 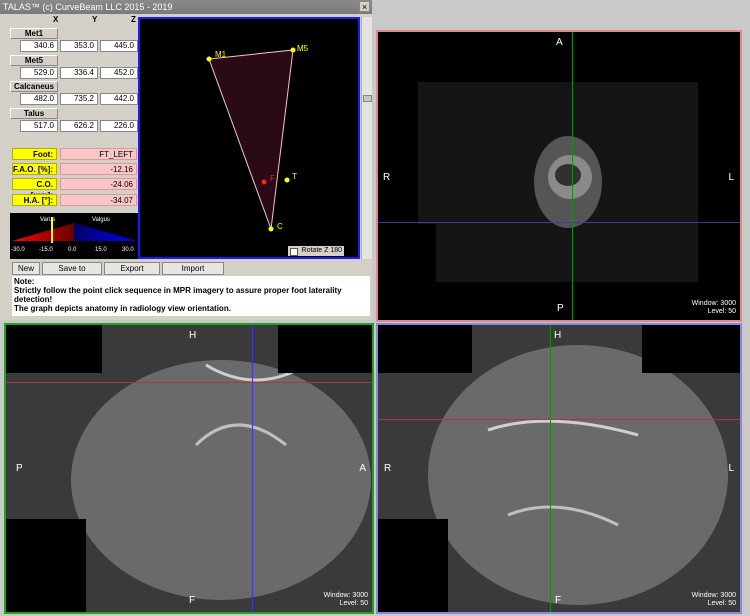 I want to click on rotate-label: Rotate Z 180, so click(x=321, y=250).